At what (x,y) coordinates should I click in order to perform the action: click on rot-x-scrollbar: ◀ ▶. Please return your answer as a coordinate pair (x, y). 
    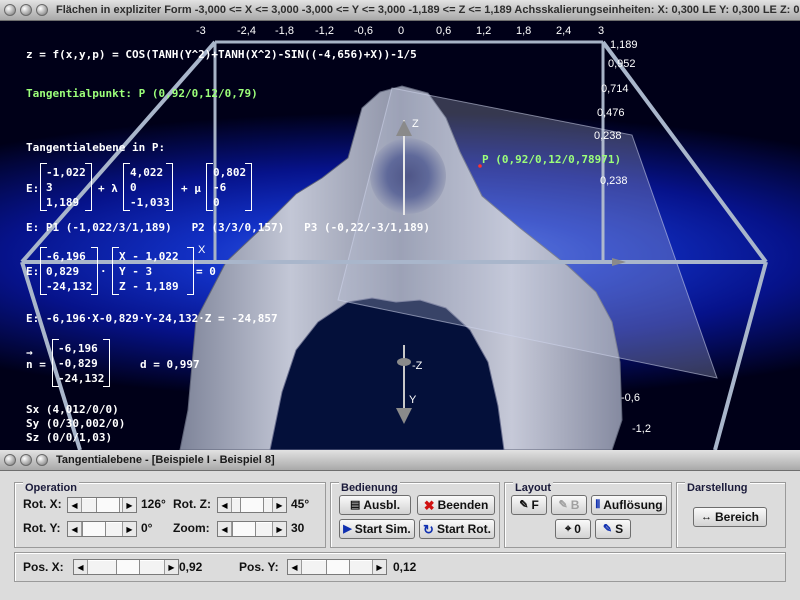
    Looking at the image, I should click on (102, 505).